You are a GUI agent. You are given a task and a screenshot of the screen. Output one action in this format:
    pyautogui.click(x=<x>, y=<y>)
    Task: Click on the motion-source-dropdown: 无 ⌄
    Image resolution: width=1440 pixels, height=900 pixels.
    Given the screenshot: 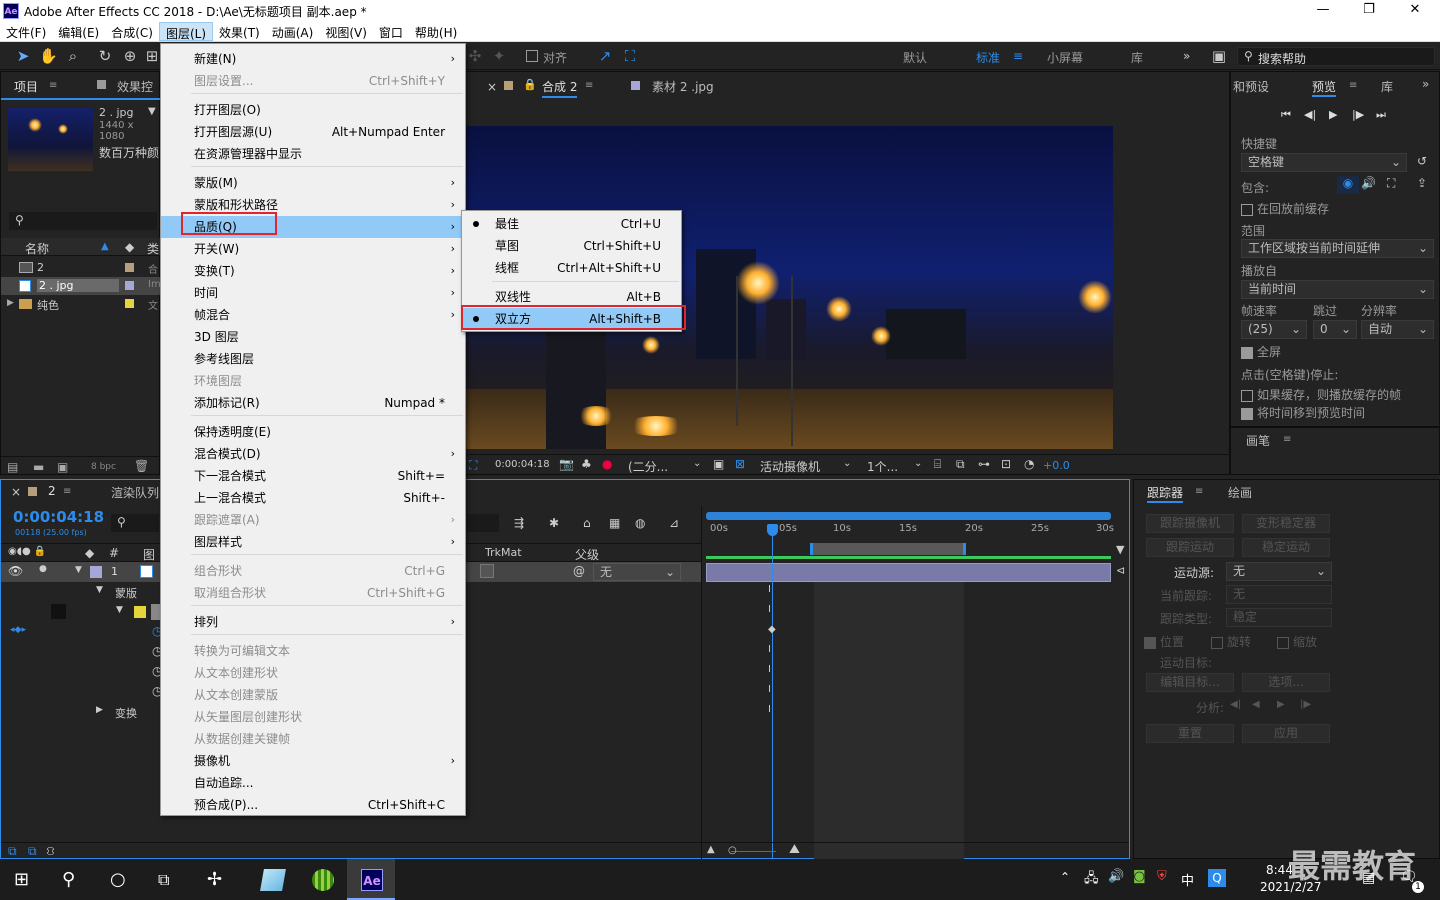 What is the action you would take?
    pyautogui.click(x=1279, y=571)
    